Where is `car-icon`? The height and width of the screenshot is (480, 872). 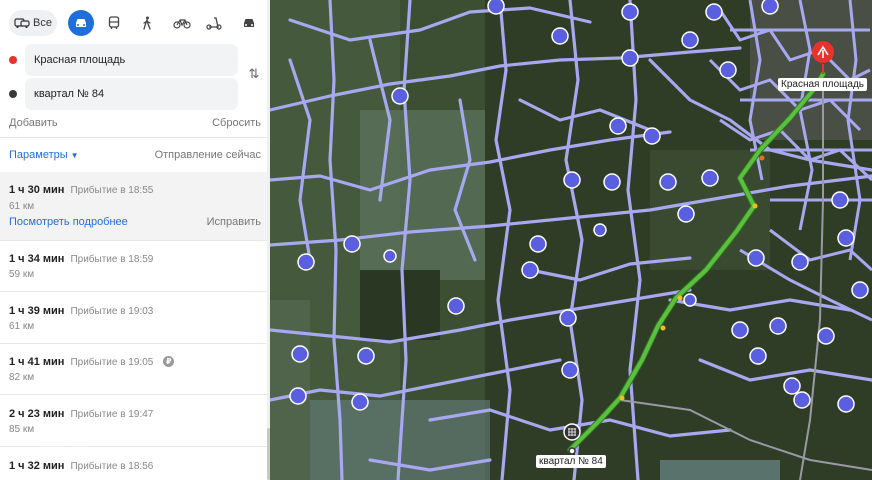
car-icon is located at coordinates (81, 23).